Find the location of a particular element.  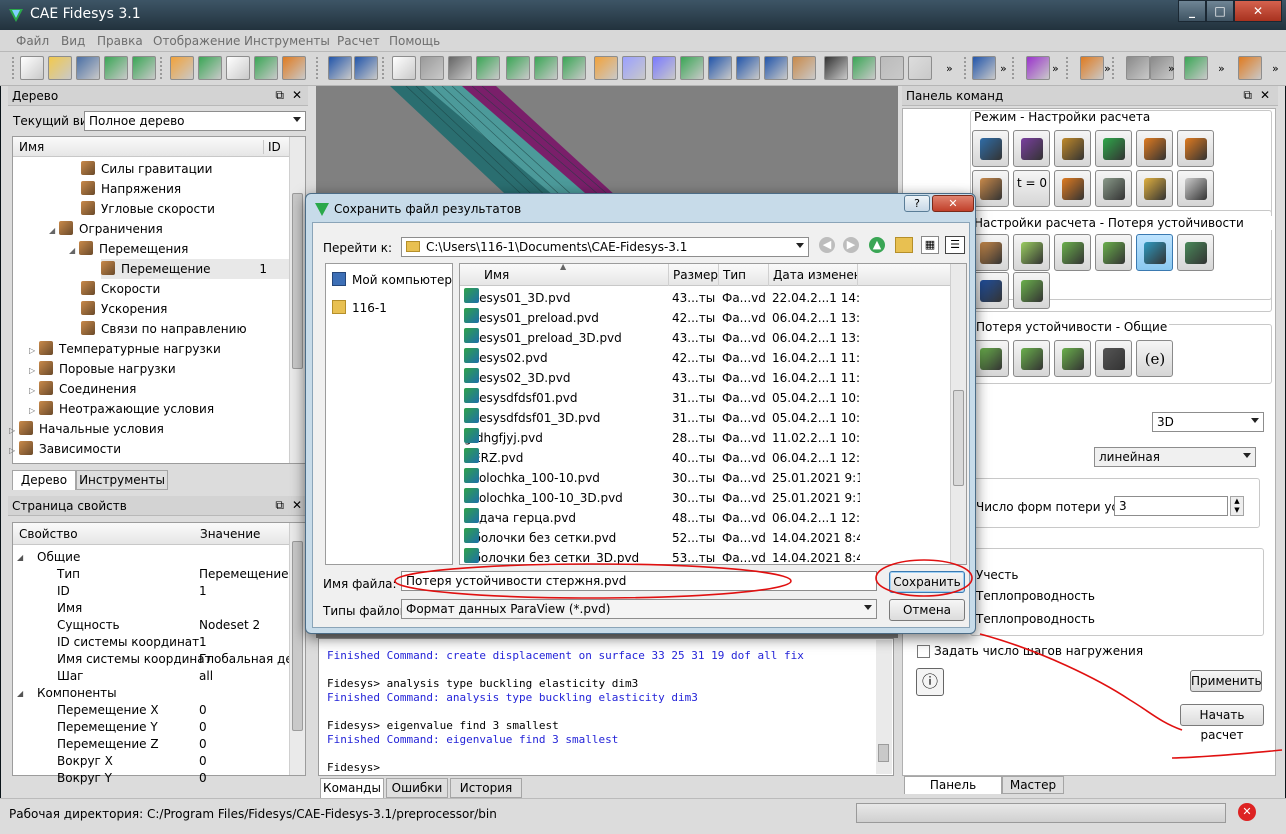

annotation-filename-circle is located at coordinates (593, 581).